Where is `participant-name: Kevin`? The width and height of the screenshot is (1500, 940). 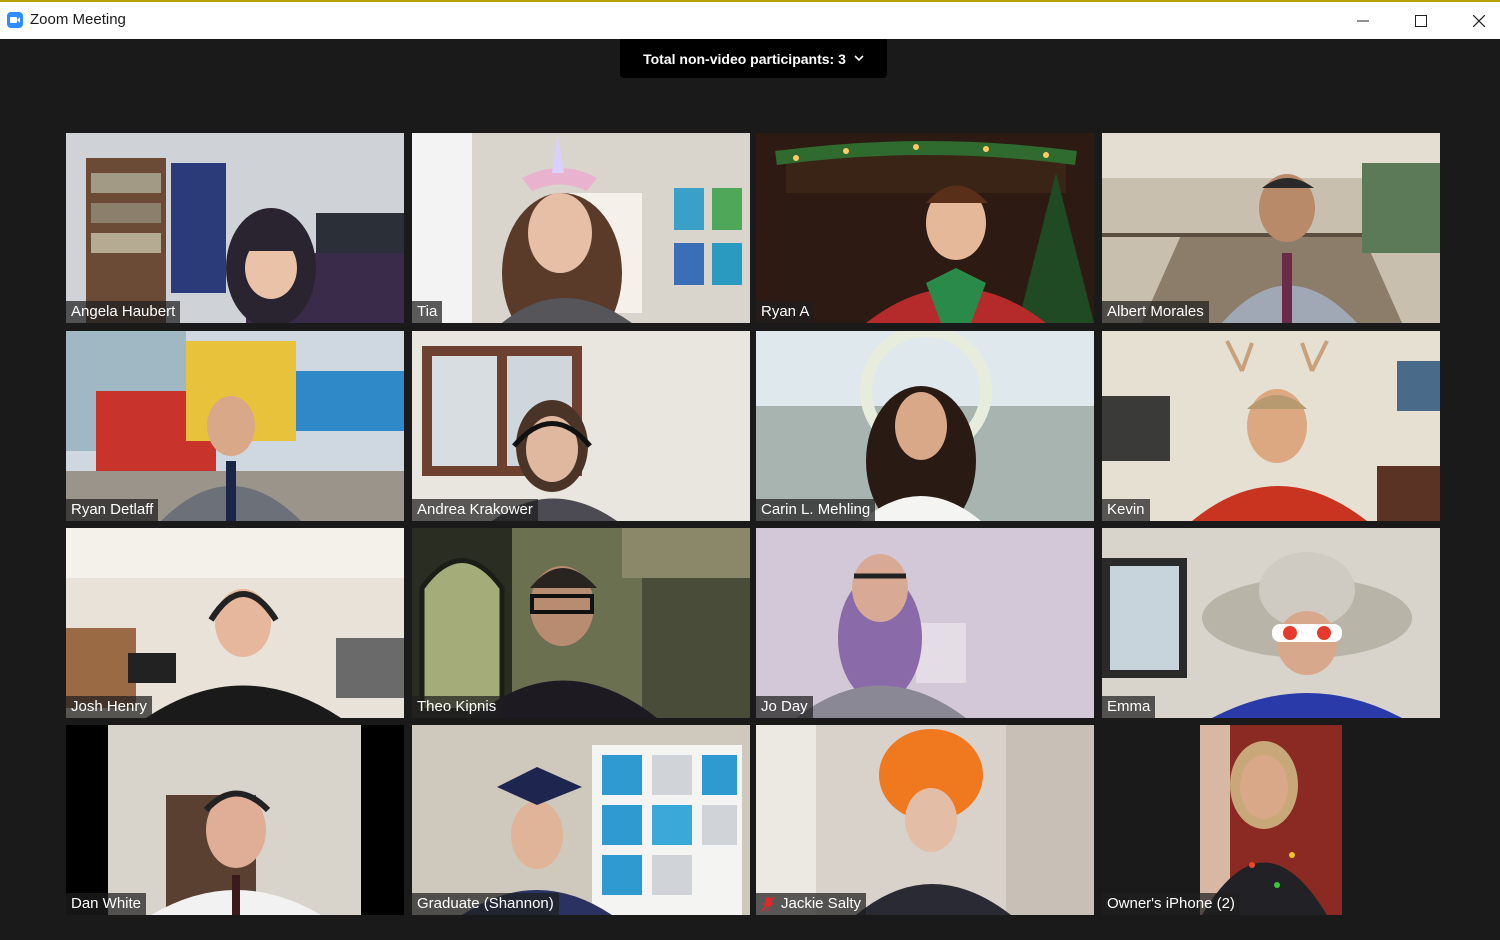 participant-name: Kevin is located at coordinates (1126, 509).